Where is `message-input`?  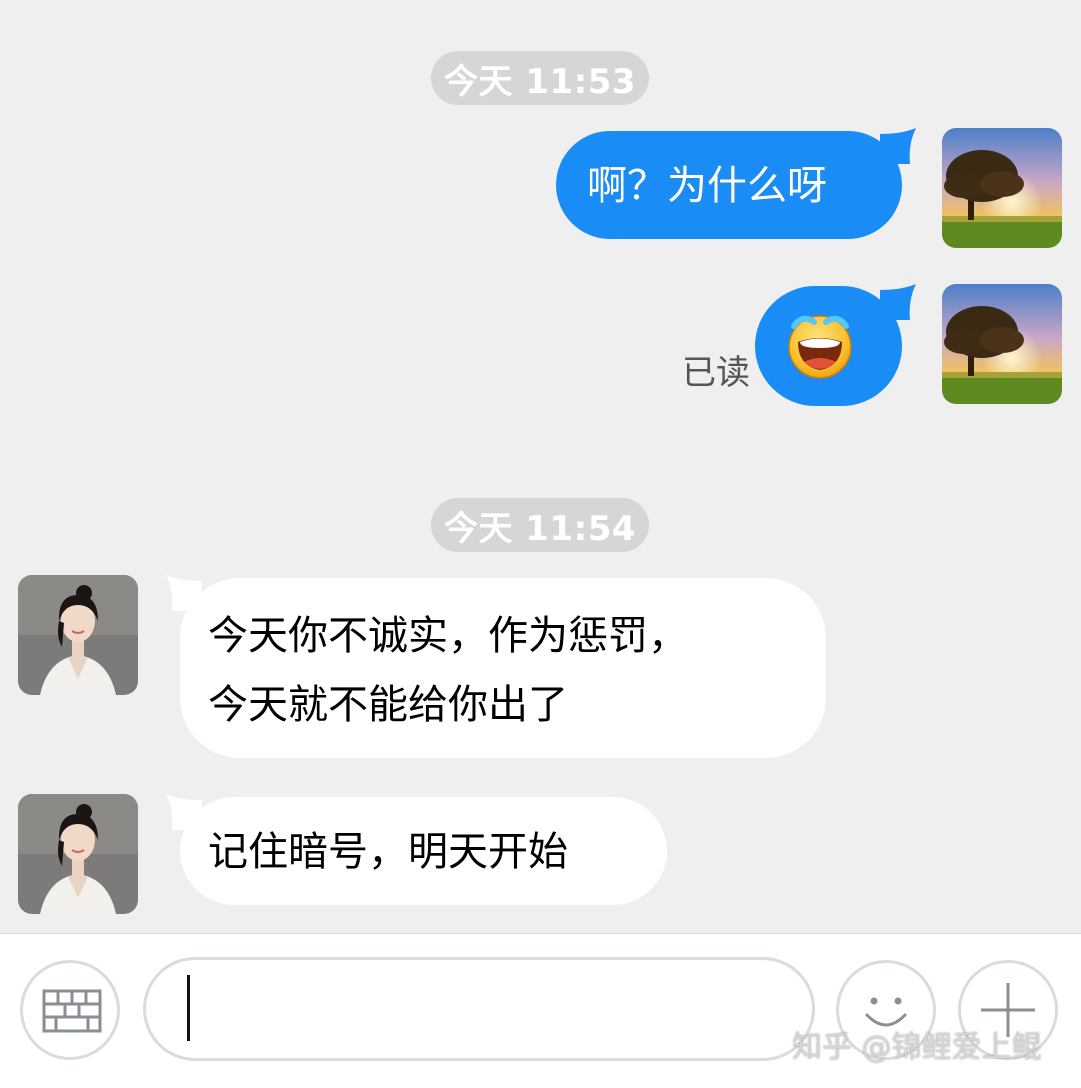
message-input is located at coordinates (479, 1009).